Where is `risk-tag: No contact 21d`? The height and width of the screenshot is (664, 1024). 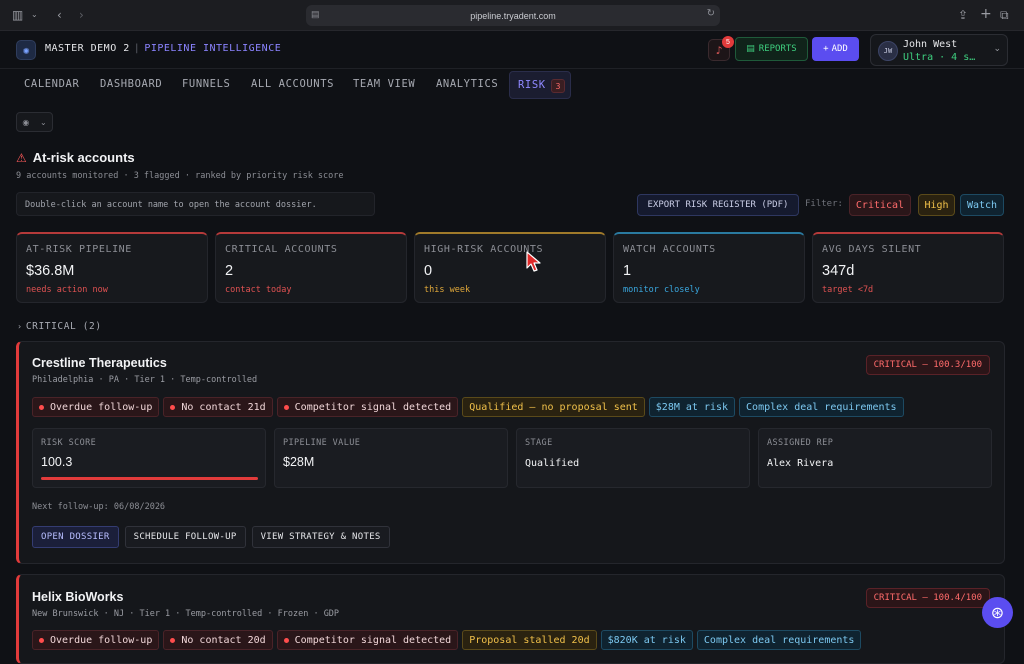 risk-tag: No contact 21d is located at coordinates (218, 407).